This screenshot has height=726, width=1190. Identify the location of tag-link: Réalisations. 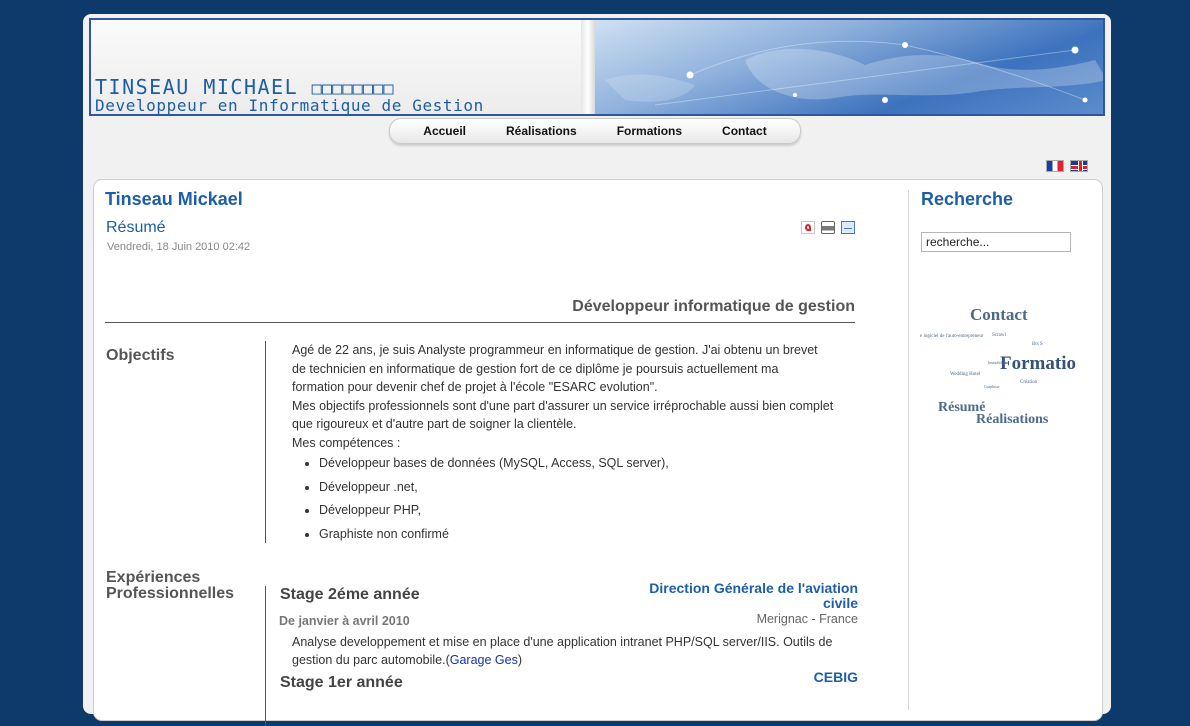
(1012, 420).